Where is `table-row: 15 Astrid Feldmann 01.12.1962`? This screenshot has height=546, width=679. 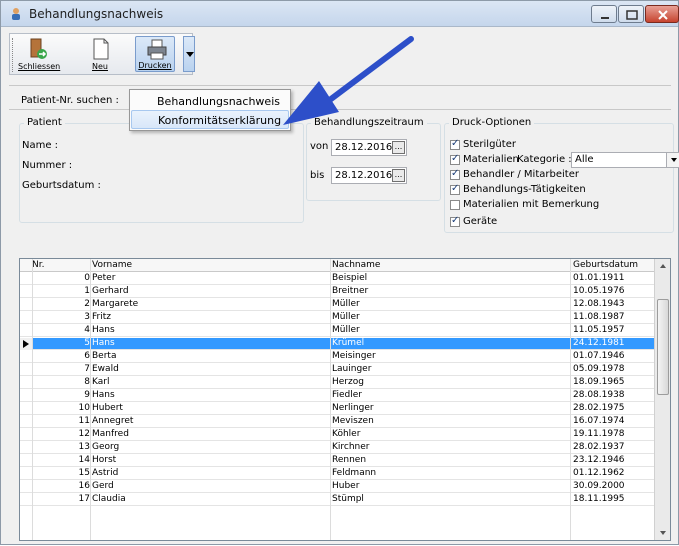 table-row: 15 Astrid Feldmann 01.12.1962 is located at coordinates (337, 474).